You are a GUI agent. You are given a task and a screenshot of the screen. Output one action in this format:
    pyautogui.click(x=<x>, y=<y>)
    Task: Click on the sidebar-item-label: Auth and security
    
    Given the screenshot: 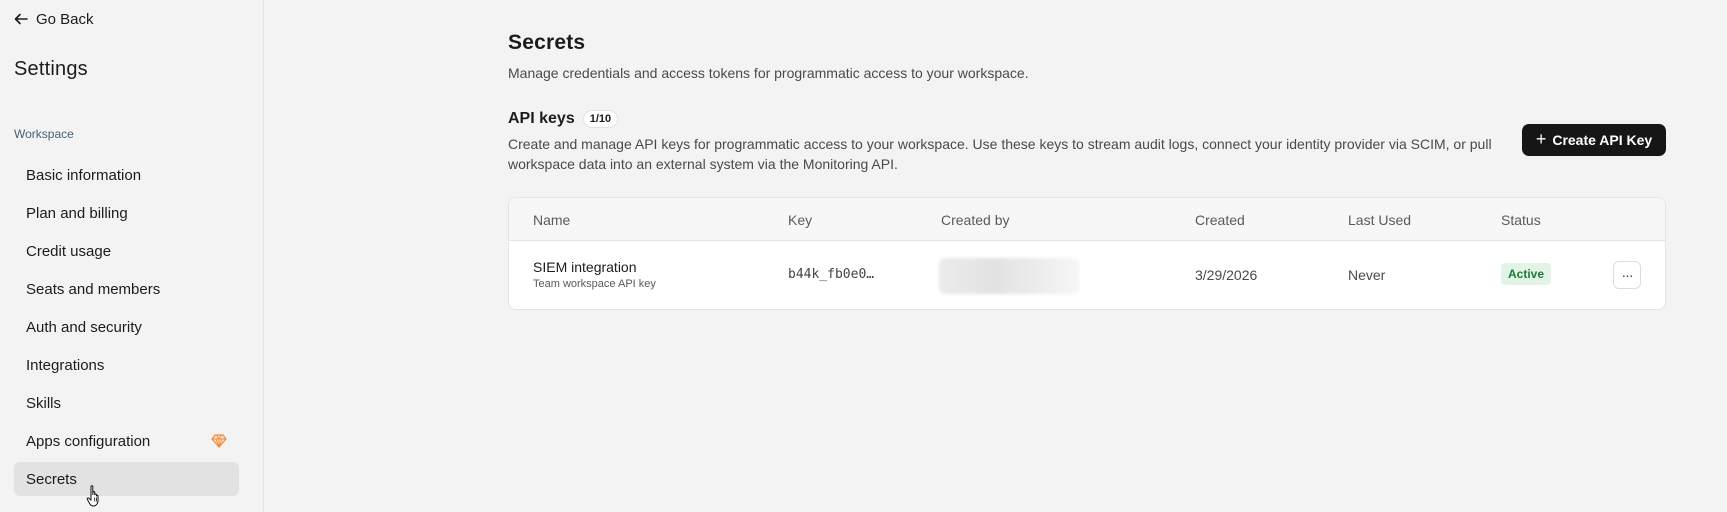 What is the action you would take?
    pyautogui.click(x=84, y=327)
    